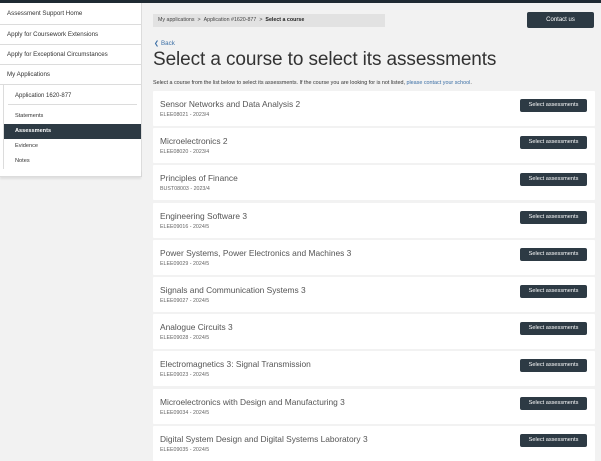  I want to click on sidebar-link-my-applications: My Applications, so click(70, 75).